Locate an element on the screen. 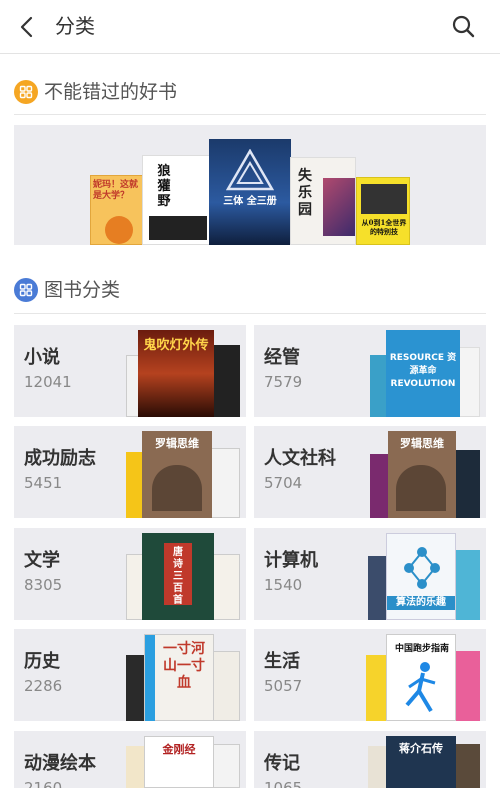 The image size is (500, 788). category-cover-title: RESOURCE 资源革命 REVOLUTION is located at coordinates (423, 371).